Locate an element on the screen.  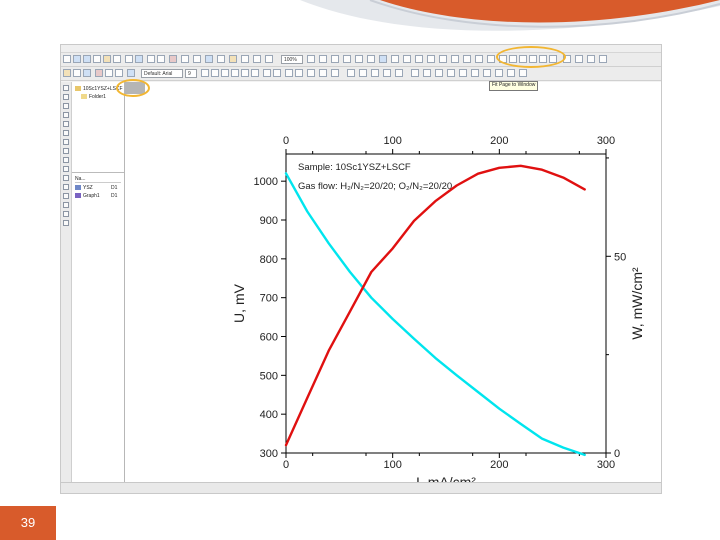
circle-icon is located at coordinates (439, 73).